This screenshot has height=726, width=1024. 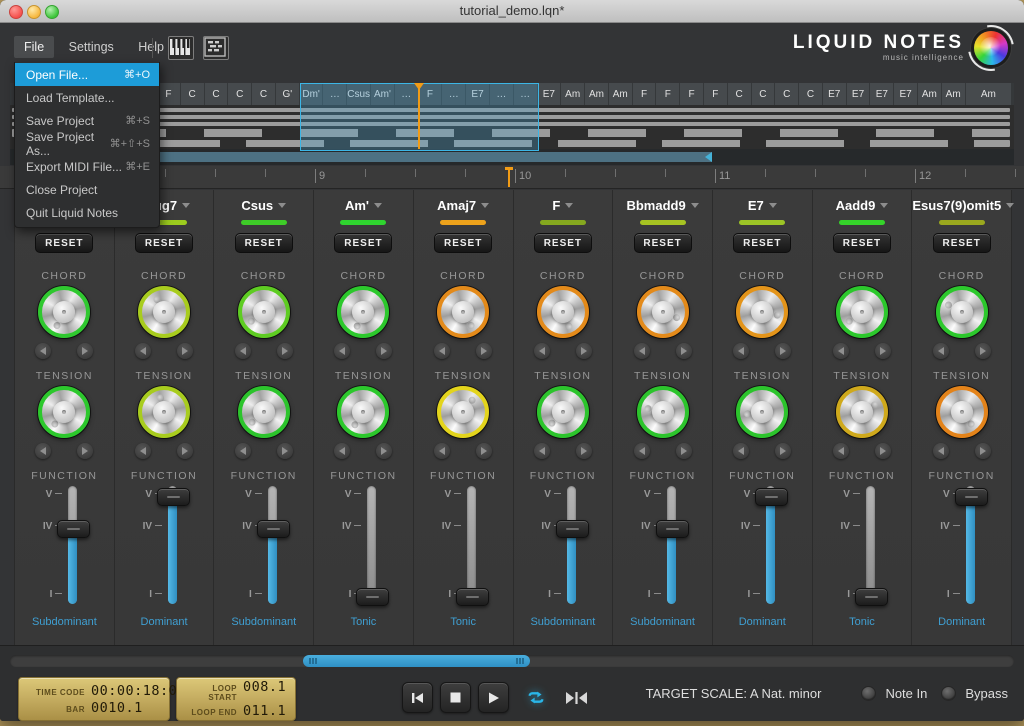 What do you see at coordinates (216, 48) in the screenshot?
I see `arrangement-view-icon` at bounding box center [216, 48].